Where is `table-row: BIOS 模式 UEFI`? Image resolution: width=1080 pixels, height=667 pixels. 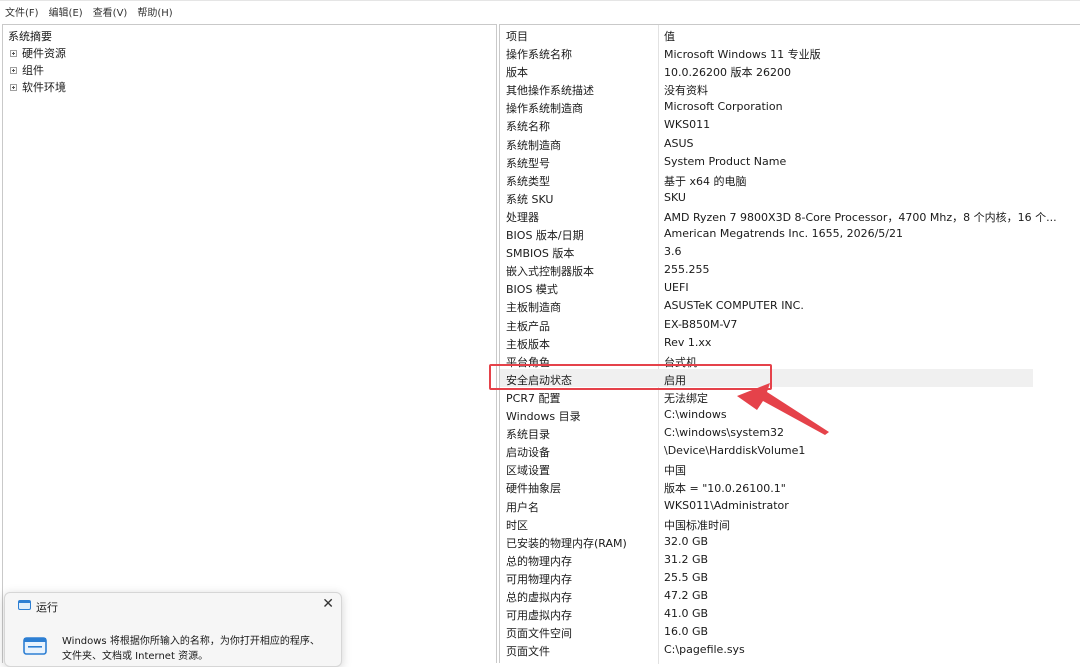
table-row: BIOS 模式 UEFI is located at coordinates (766, 287).